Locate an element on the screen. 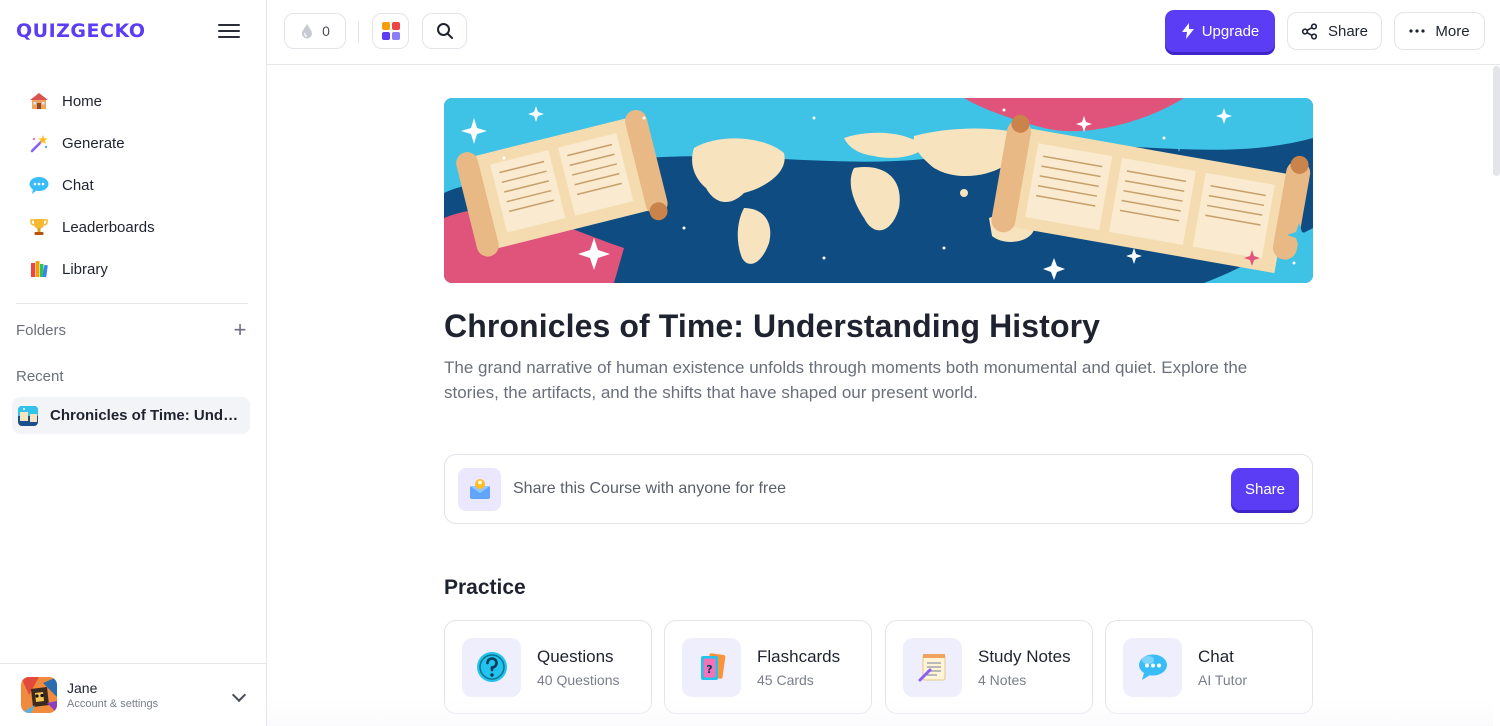 The width and height of the screenshot is (1500, 726). card-title: Flashcards is located at coordinates (799, 656).